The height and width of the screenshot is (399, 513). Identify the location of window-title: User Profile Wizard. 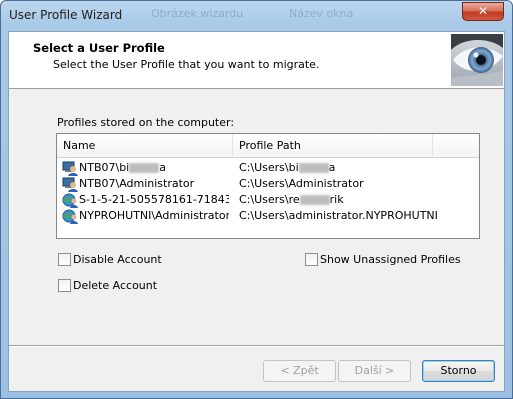
(66, 15).